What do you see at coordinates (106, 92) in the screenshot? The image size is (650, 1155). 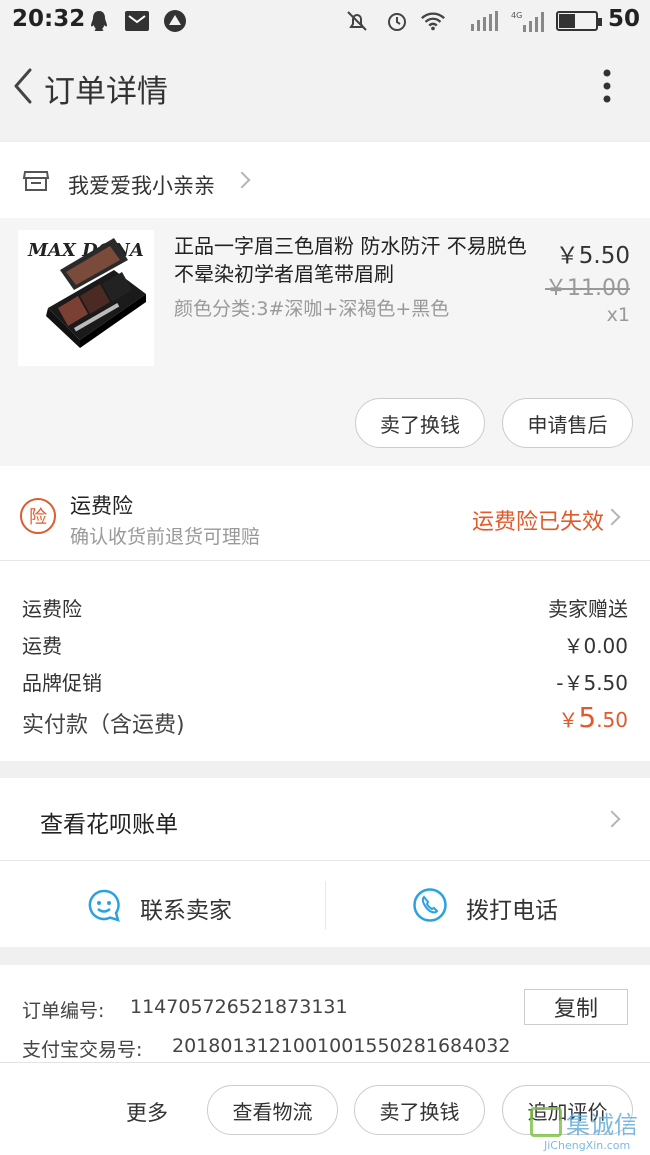 I see `page-title: 订单详情` at bounding box center [106, 92].